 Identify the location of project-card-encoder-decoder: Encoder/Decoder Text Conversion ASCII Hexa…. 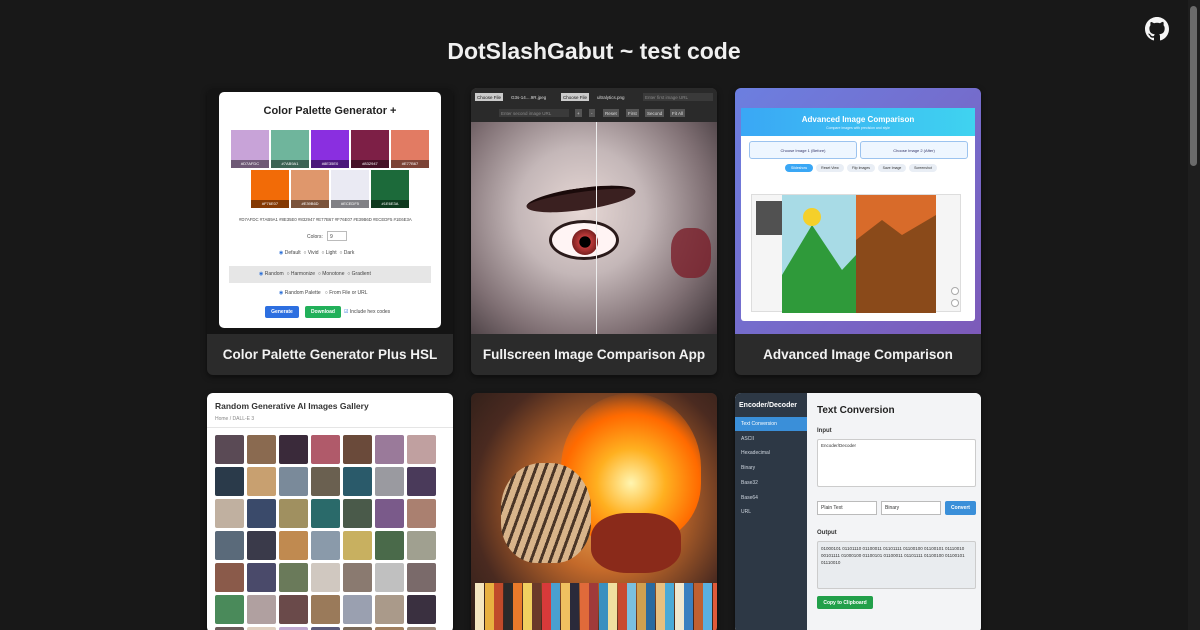
(858, 511).